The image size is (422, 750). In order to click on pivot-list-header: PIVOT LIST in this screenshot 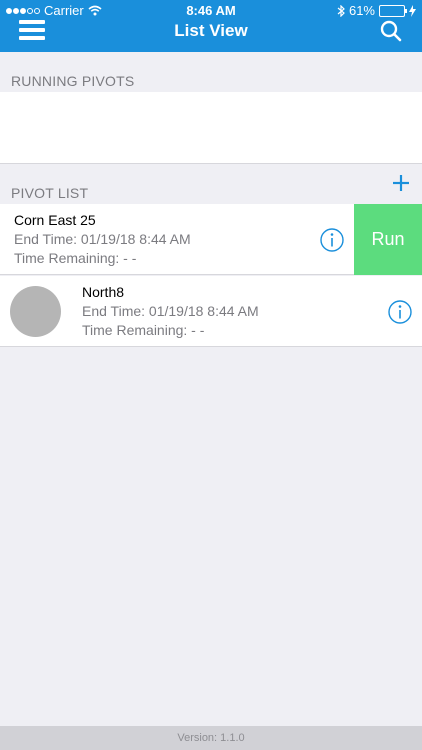, I will do `click(50, 193)`.